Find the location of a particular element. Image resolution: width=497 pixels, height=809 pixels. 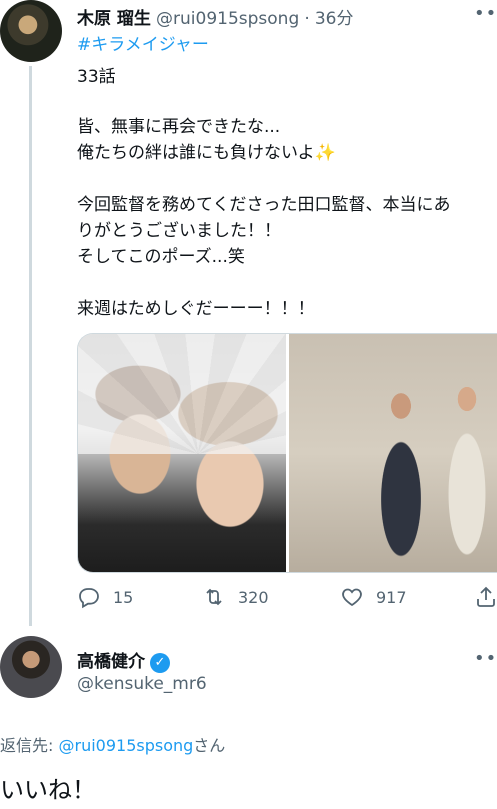

reply-author-handle: @kensuke_mr6 is located at coordinates (142, 684).